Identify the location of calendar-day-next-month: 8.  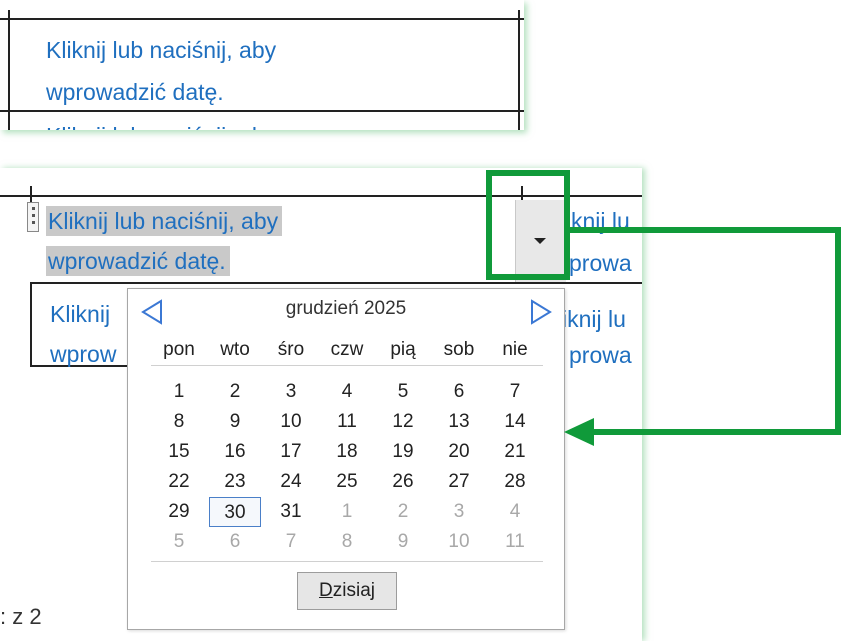
(347, 542).